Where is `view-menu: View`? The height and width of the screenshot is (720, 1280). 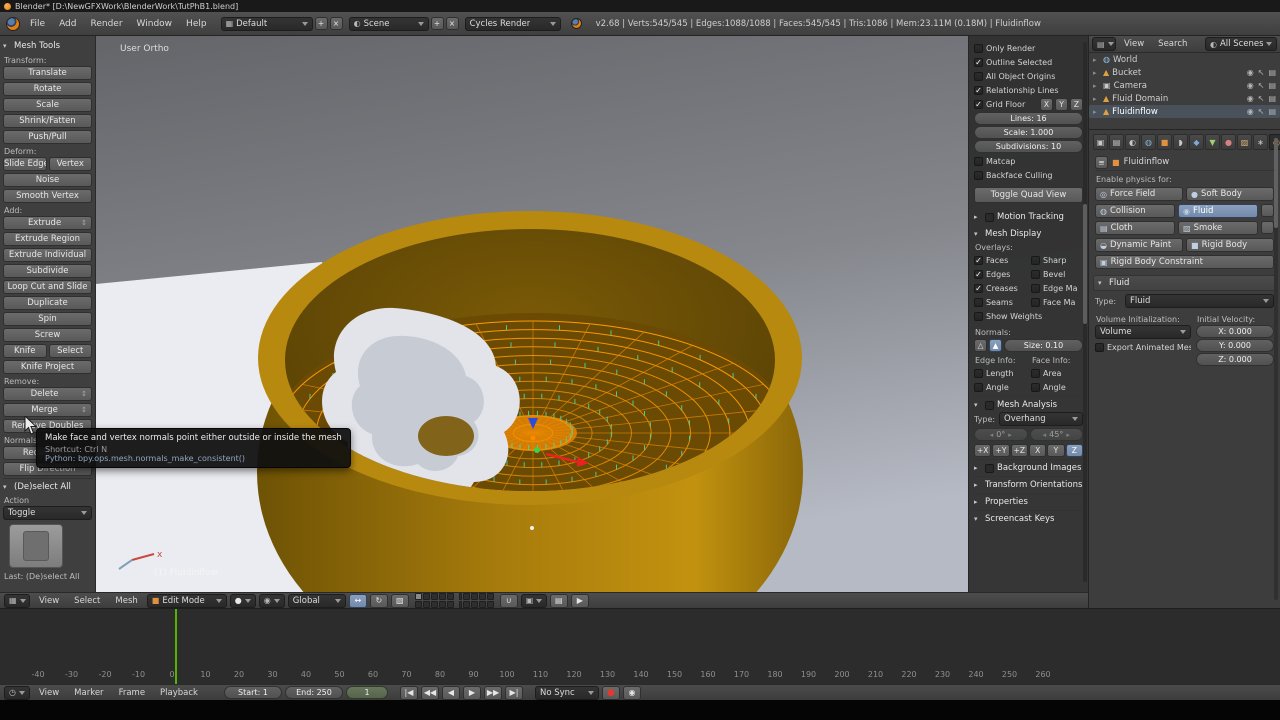 view-menu: View is located at coordinates (49, 601).